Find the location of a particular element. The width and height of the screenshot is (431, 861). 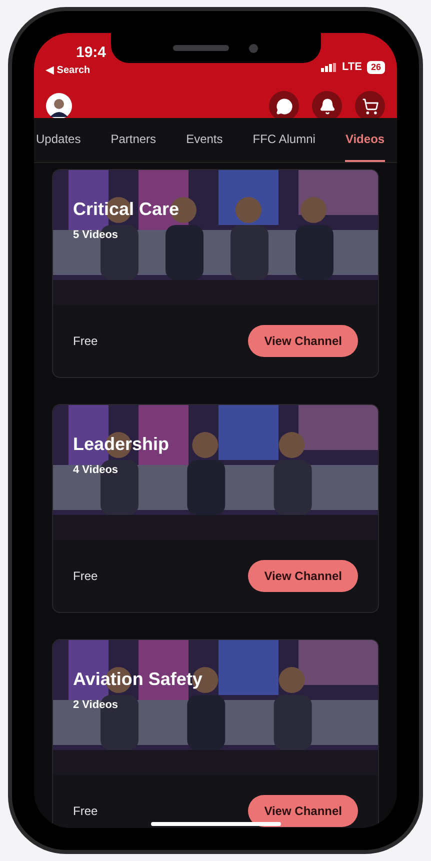

cart-button is located at coordinates (370, 106).